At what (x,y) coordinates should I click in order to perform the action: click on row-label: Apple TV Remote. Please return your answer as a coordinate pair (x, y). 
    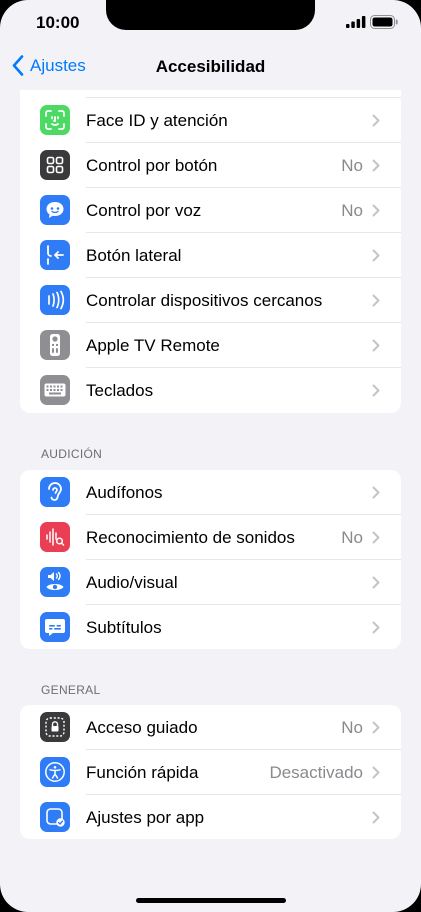
    Looking at the image, I should click on (153, 345).